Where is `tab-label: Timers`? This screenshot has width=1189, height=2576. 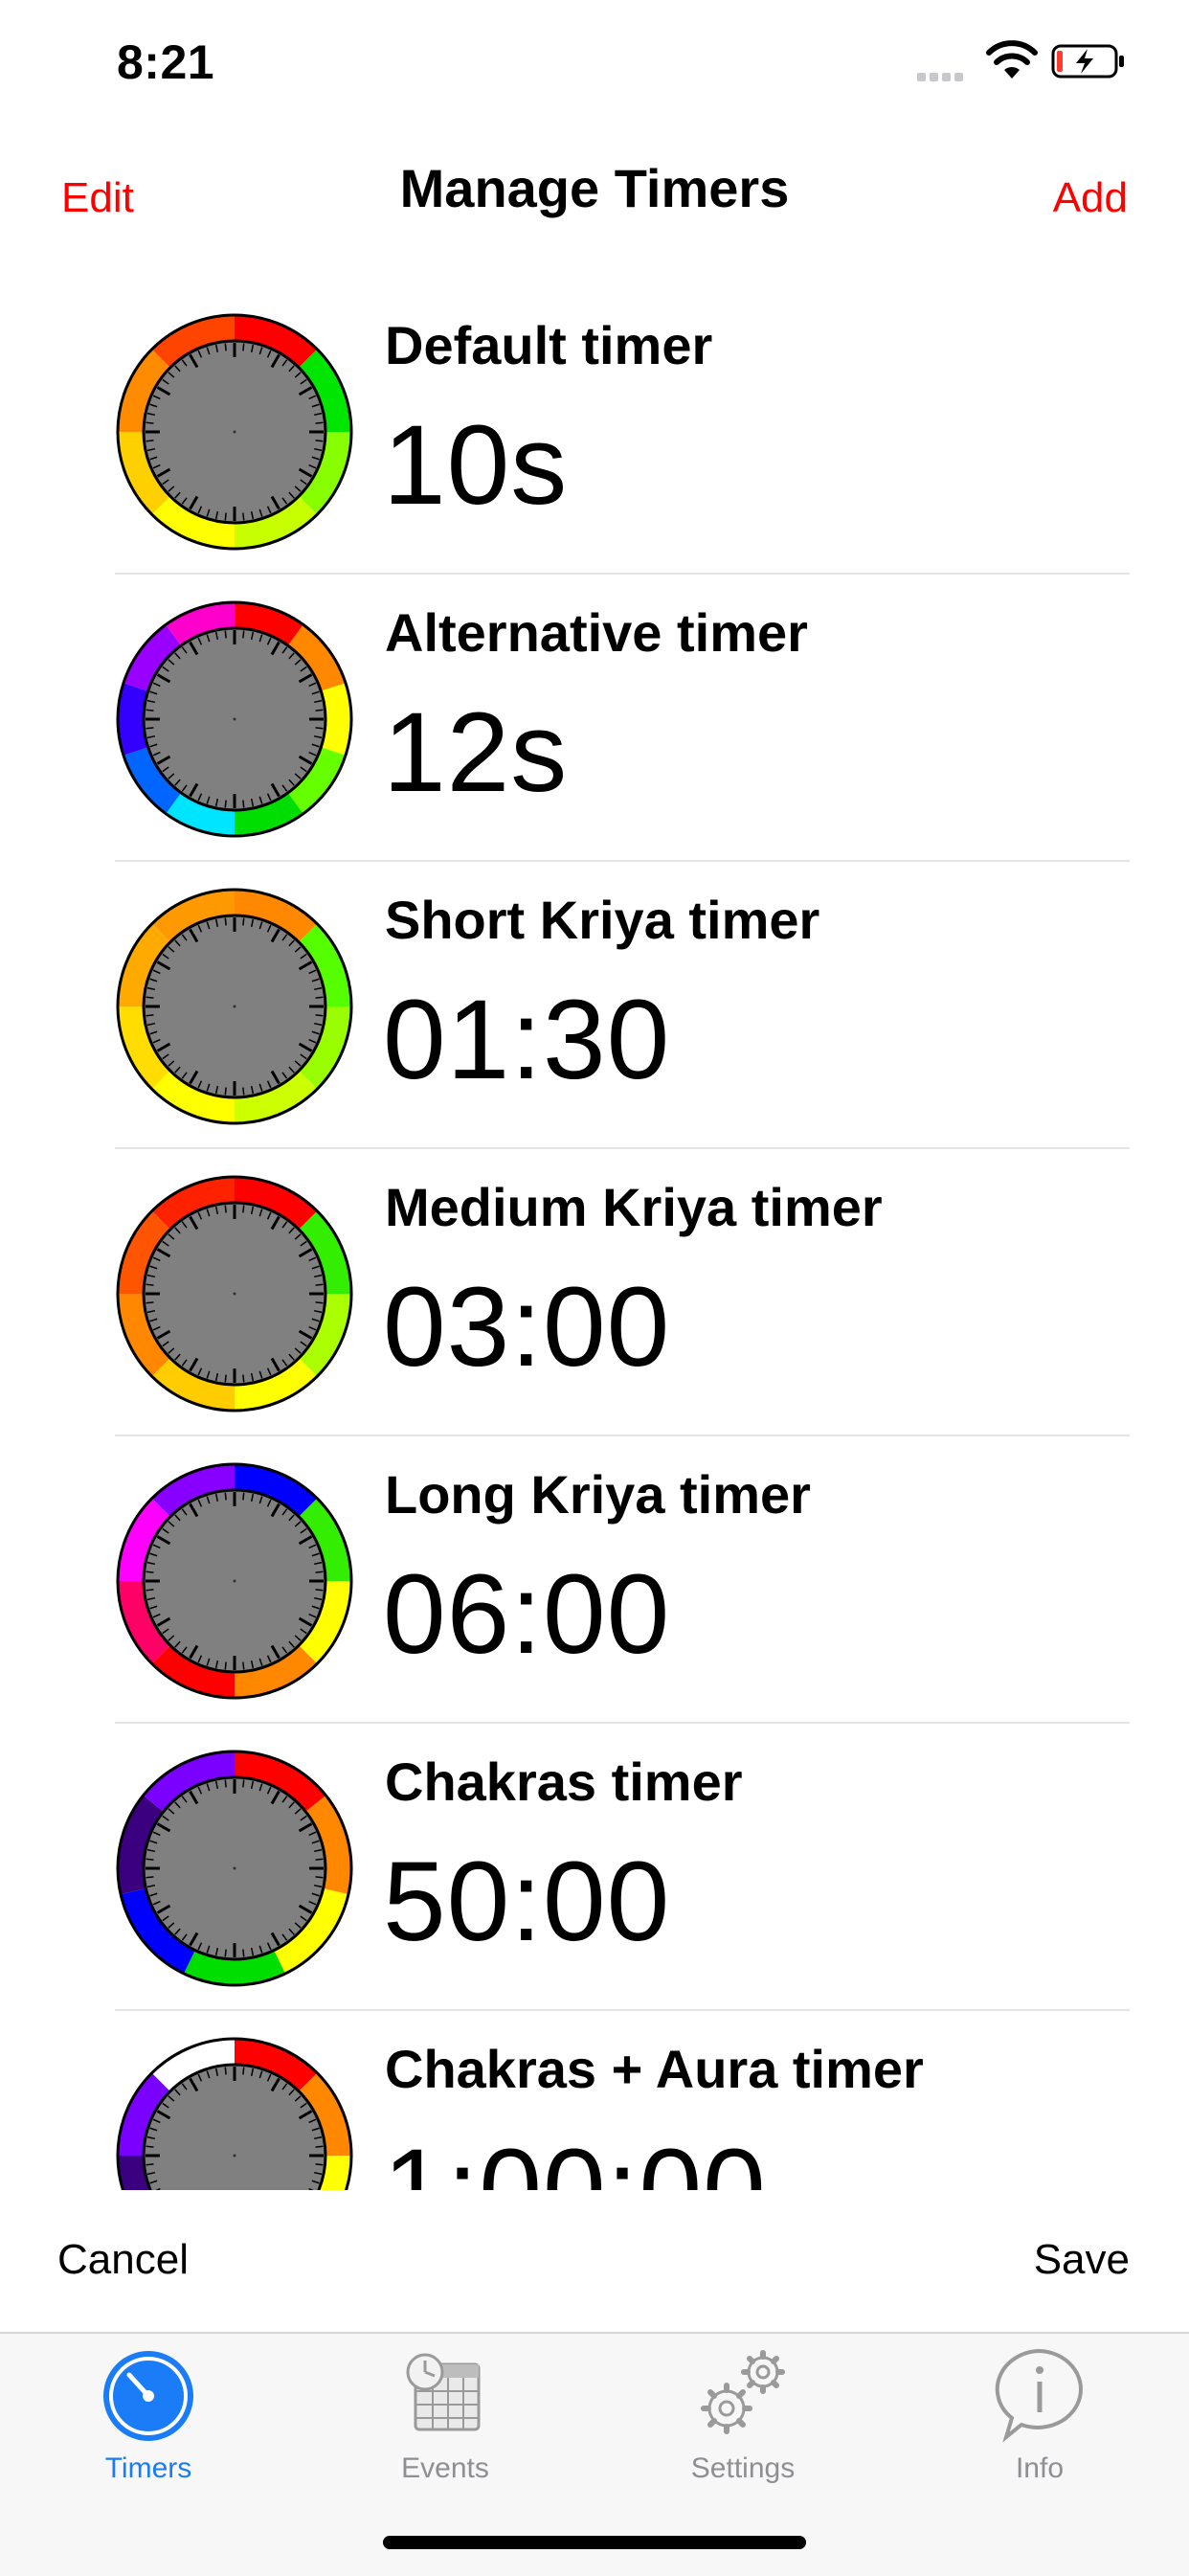
tab-label: Timers is located at coordinates (148, 2468).